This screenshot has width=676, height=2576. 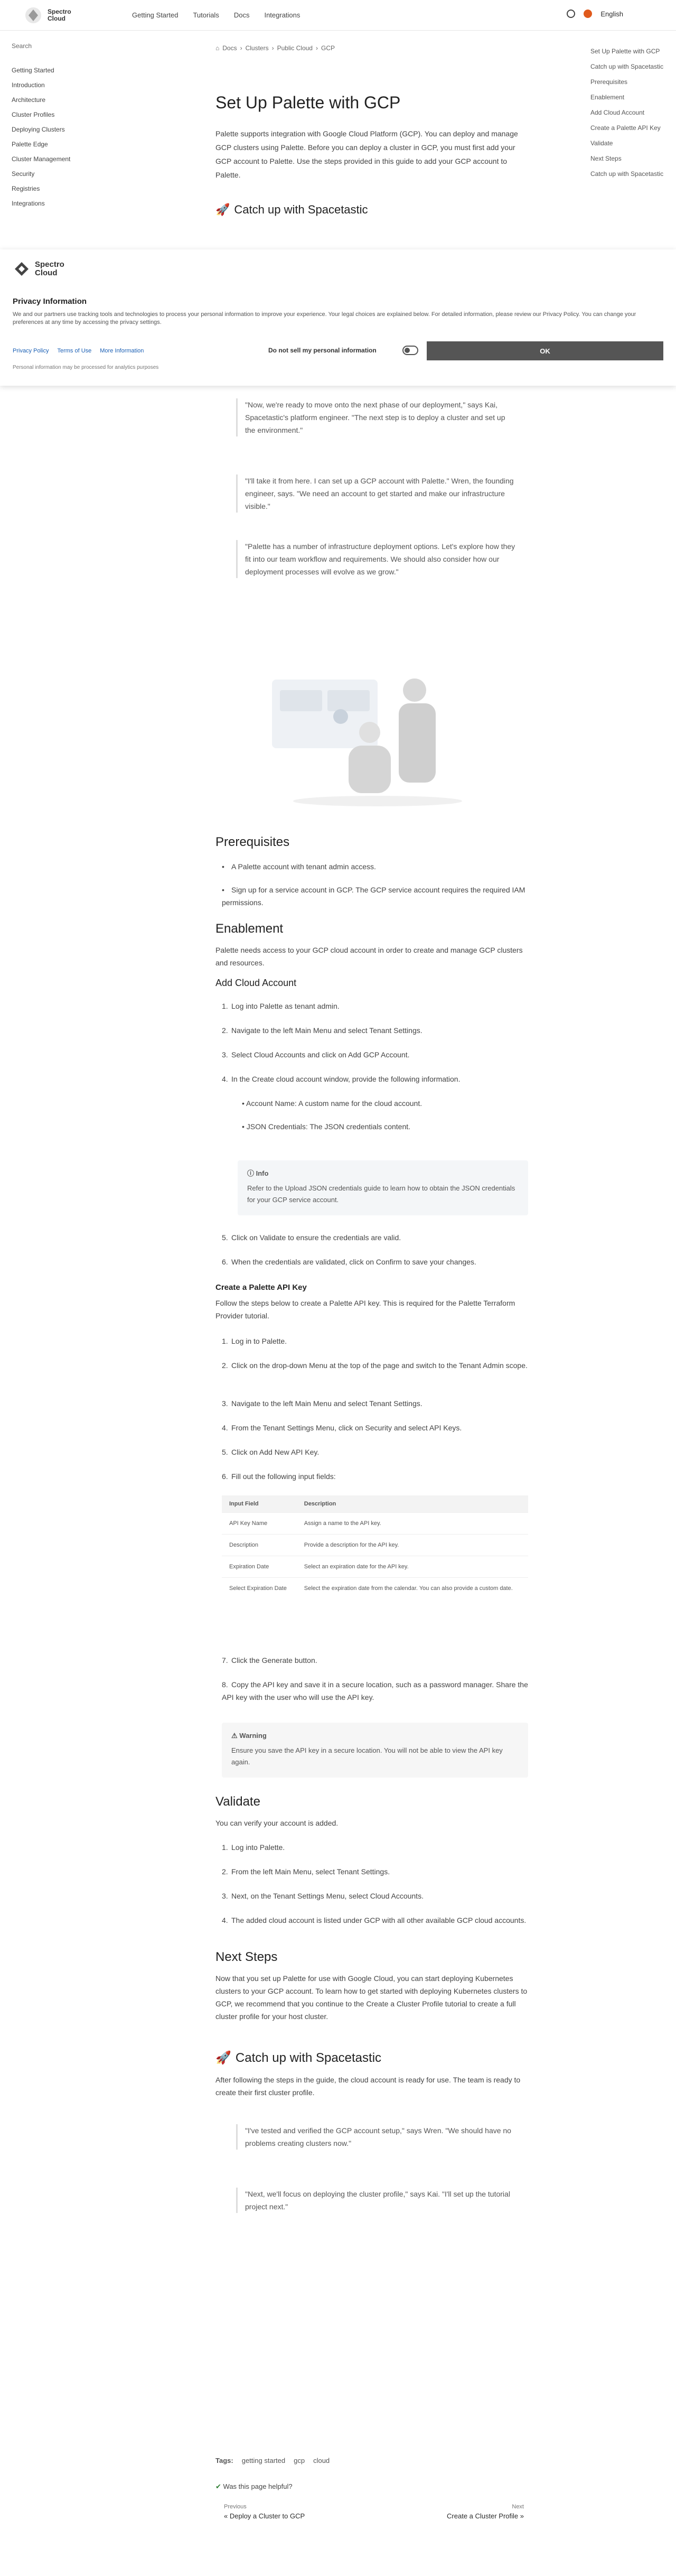 I want to click on sidebar-item: Introduction, so click(x=28, y=85).